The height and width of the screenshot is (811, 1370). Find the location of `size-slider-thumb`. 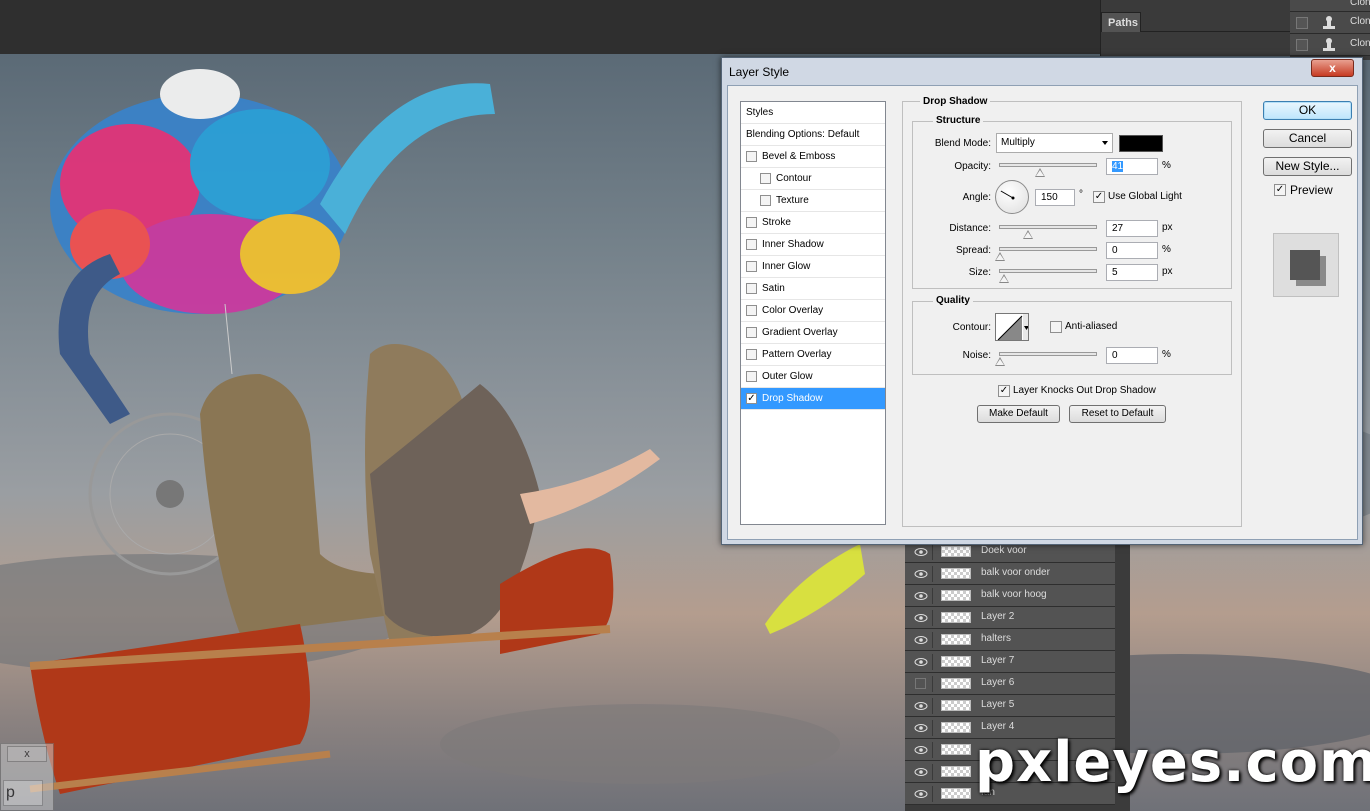

size-slider-thumb is located at coordinates (1004, 278).